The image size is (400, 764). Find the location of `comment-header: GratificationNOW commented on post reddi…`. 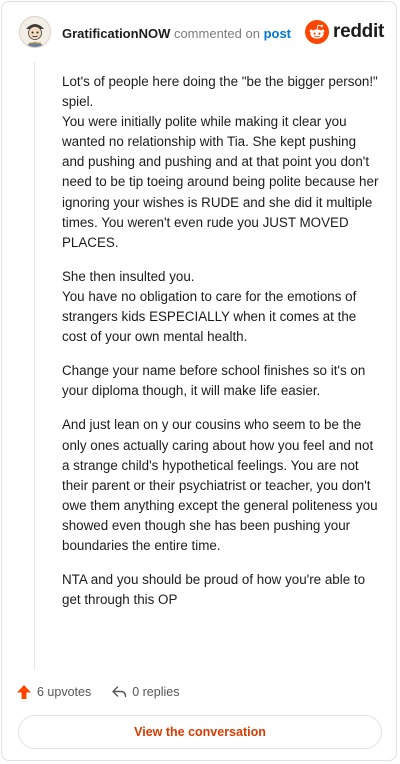

comment-header: GratificationNOW commented on post reddi… is located at coordinates (200, 33).